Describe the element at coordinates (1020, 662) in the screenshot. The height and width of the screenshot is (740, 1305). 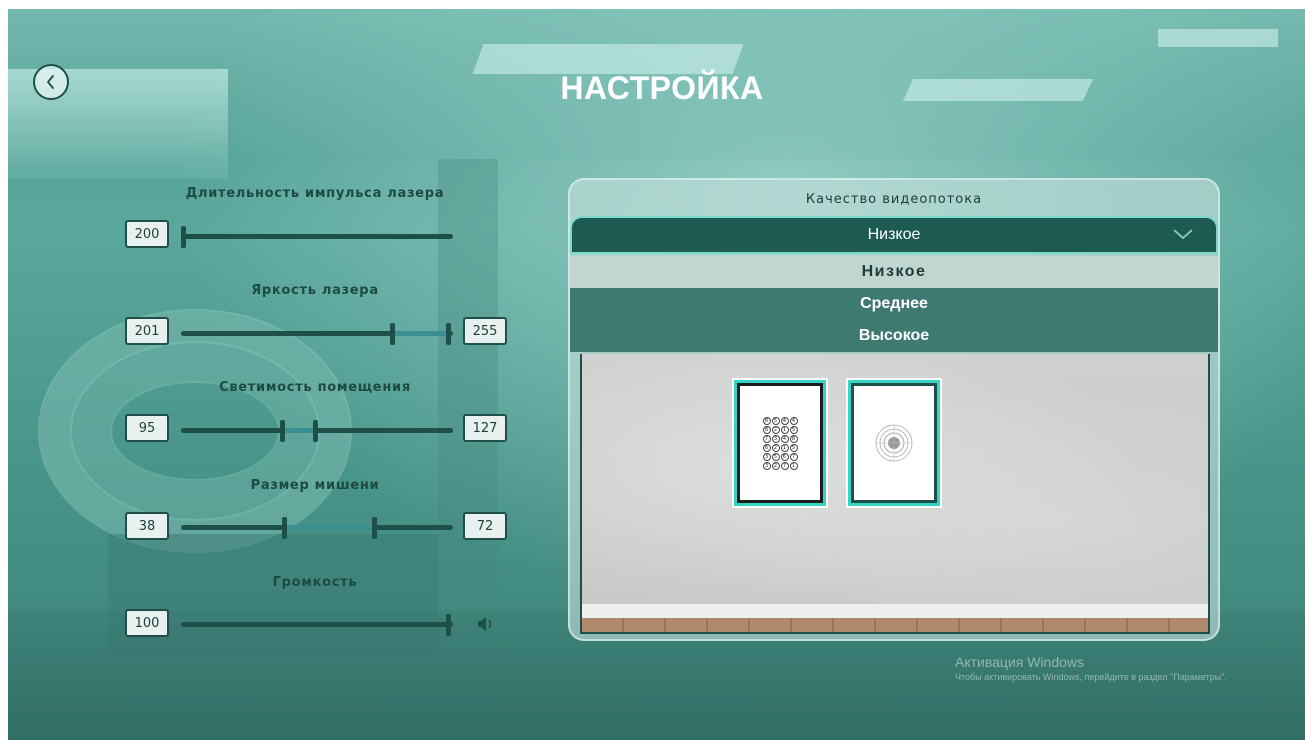
I see `watermark-title: Активация Windows` at that location.